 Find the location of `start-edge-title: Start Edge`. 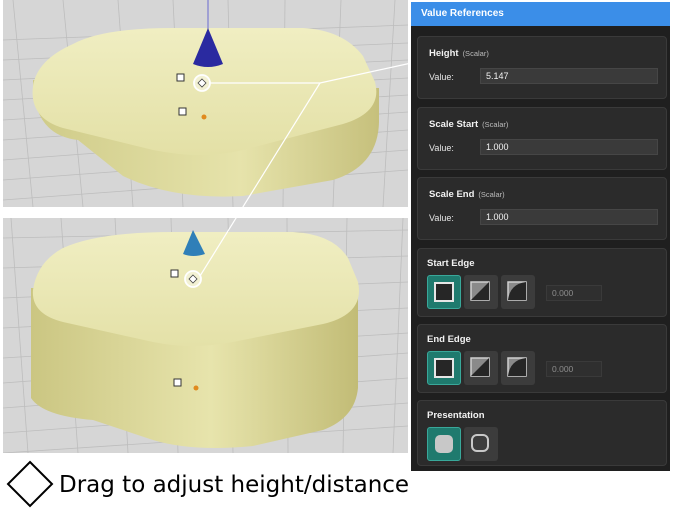

start-edge-title: Start Edge is located at coordinates (451, 263).